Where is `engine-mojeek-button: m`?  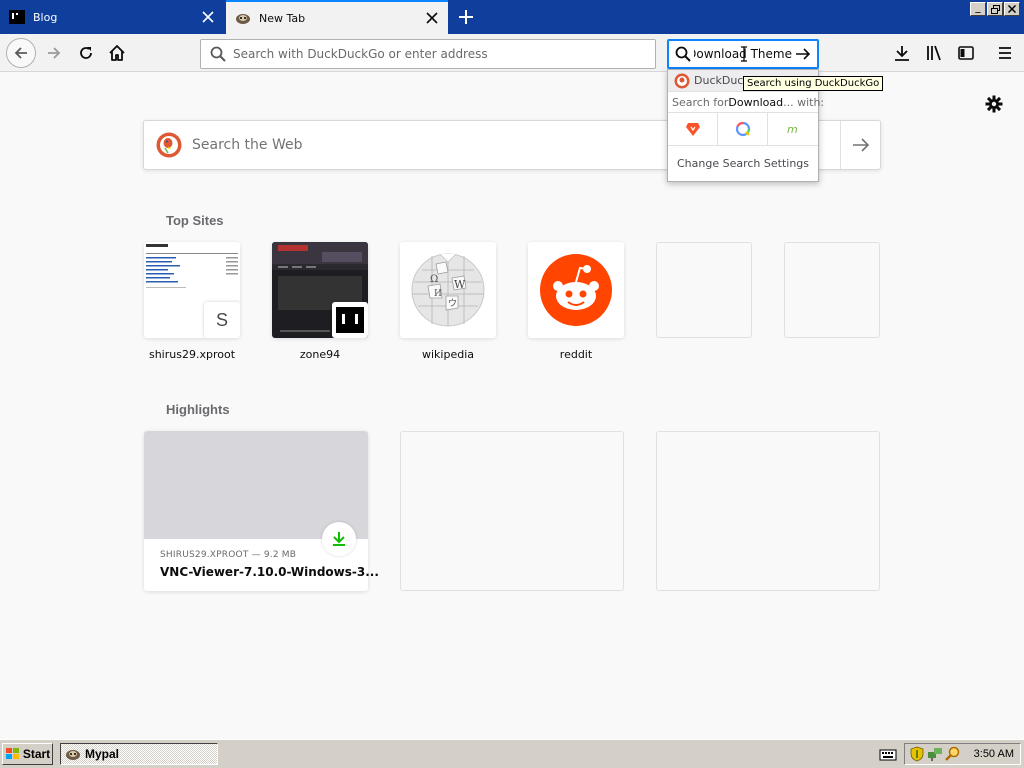 engine-mojeek-button: m is located at coordinates (793, 129).